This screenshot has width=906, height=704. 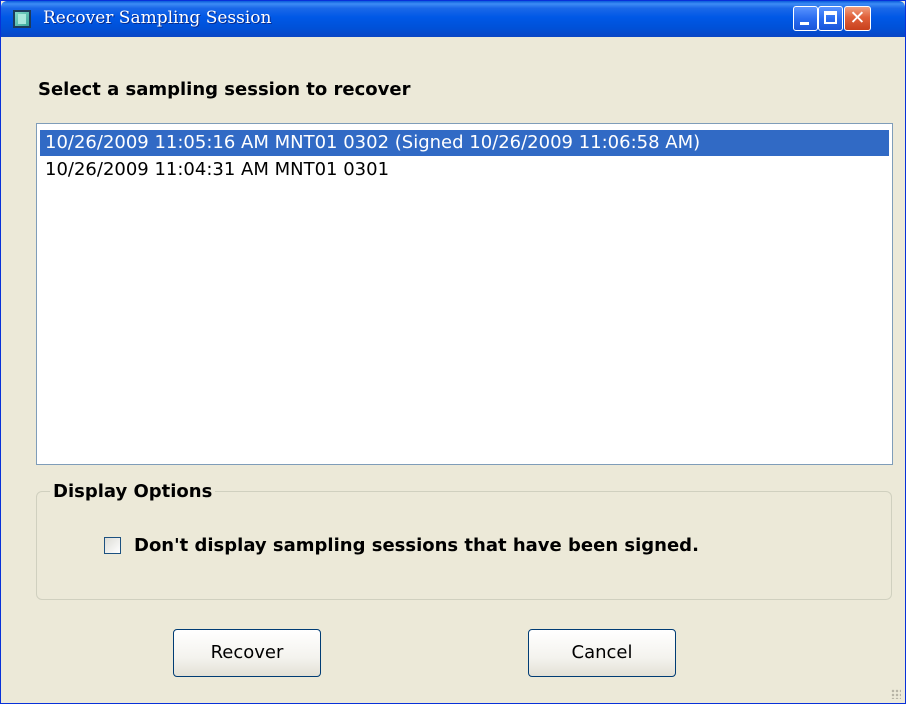 I want to click on maximize-icon, so click(x=830, y=17).